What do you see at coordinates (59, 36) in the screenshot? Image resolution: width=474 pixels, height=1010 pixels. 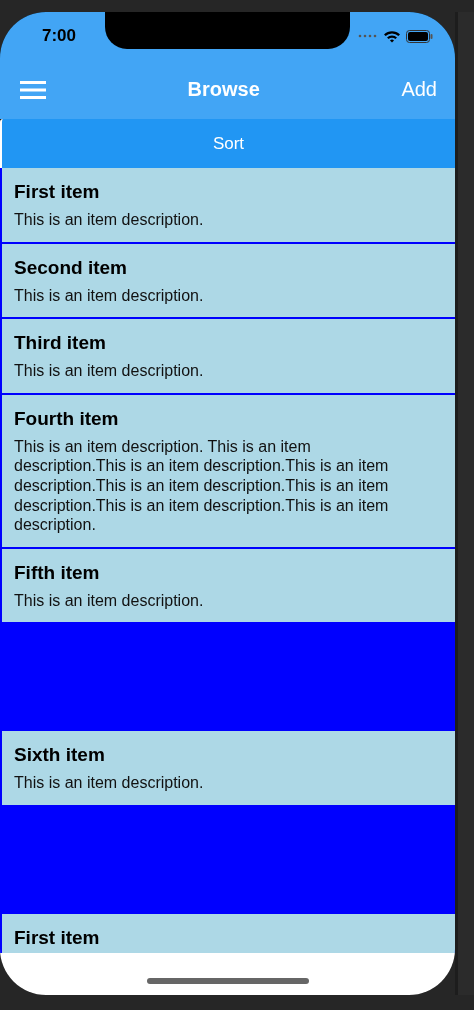 I see `status-time: 7:00` at bounding box center [59, 36].